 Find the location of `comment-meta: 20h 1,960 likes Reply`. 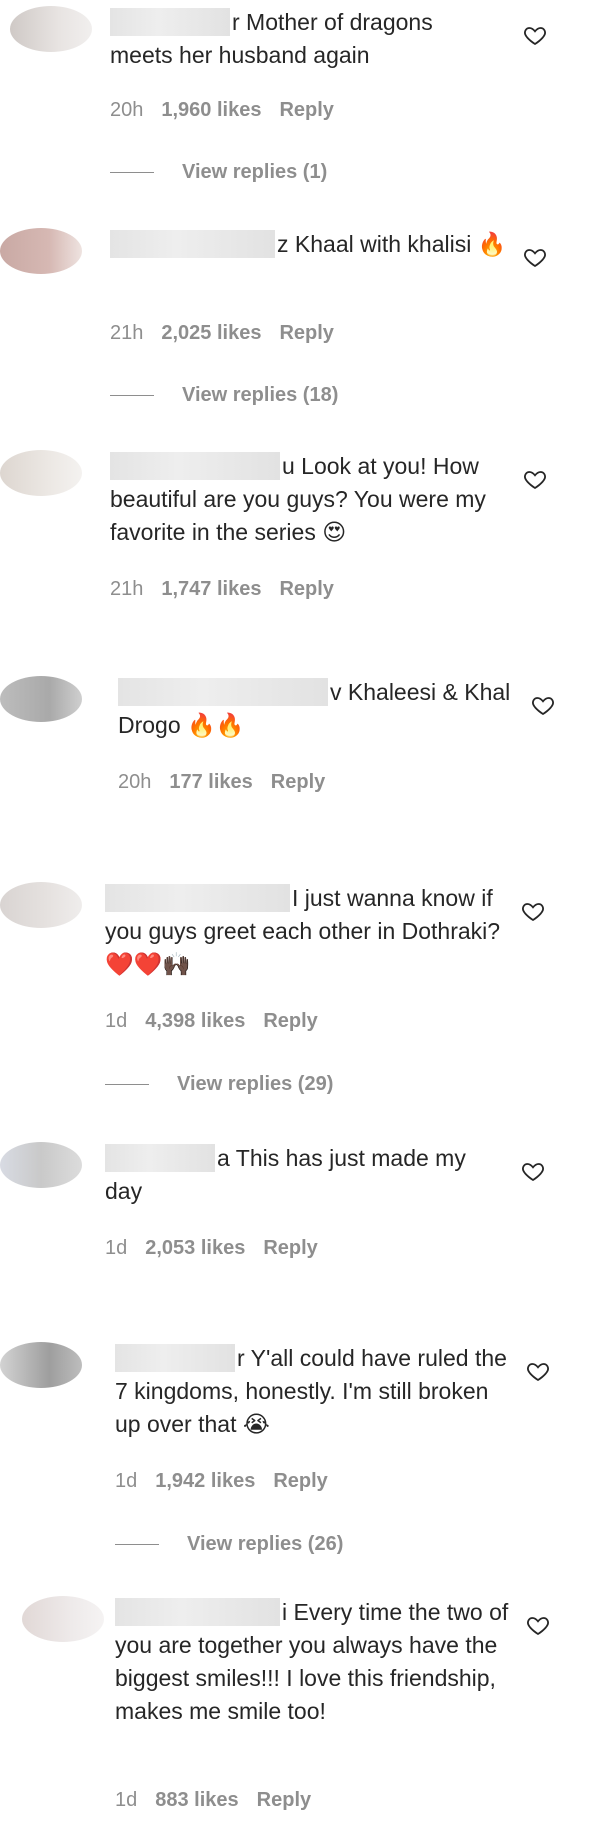

comment-meta: 20h 1,960 likes Reply is located at coordinates (231, 110).